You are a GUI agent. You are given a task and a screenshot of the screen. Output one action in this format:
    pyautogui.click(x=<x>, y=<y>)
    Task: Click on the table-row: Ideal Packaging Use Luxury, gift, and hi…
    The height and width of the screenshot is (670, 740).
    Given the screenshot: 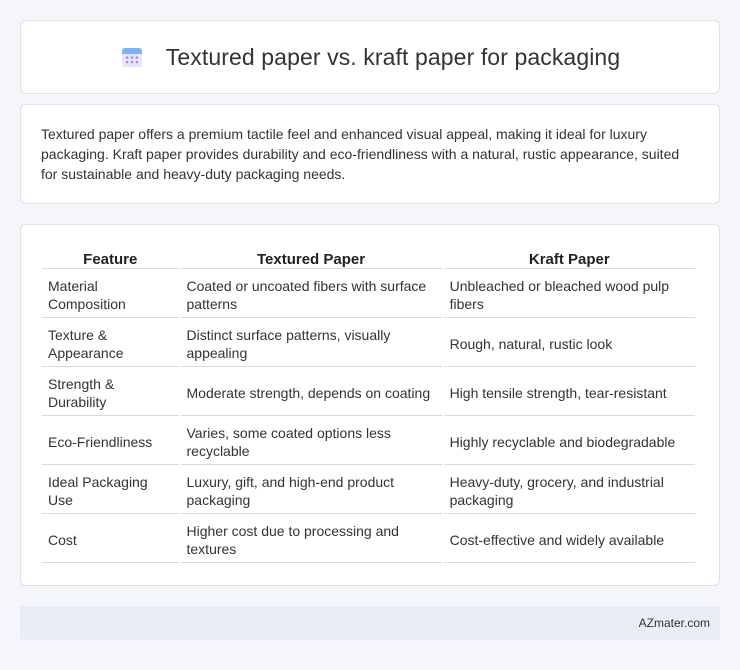 What is the action you would take?
    pyautogui.click(x=368, y=489)
    